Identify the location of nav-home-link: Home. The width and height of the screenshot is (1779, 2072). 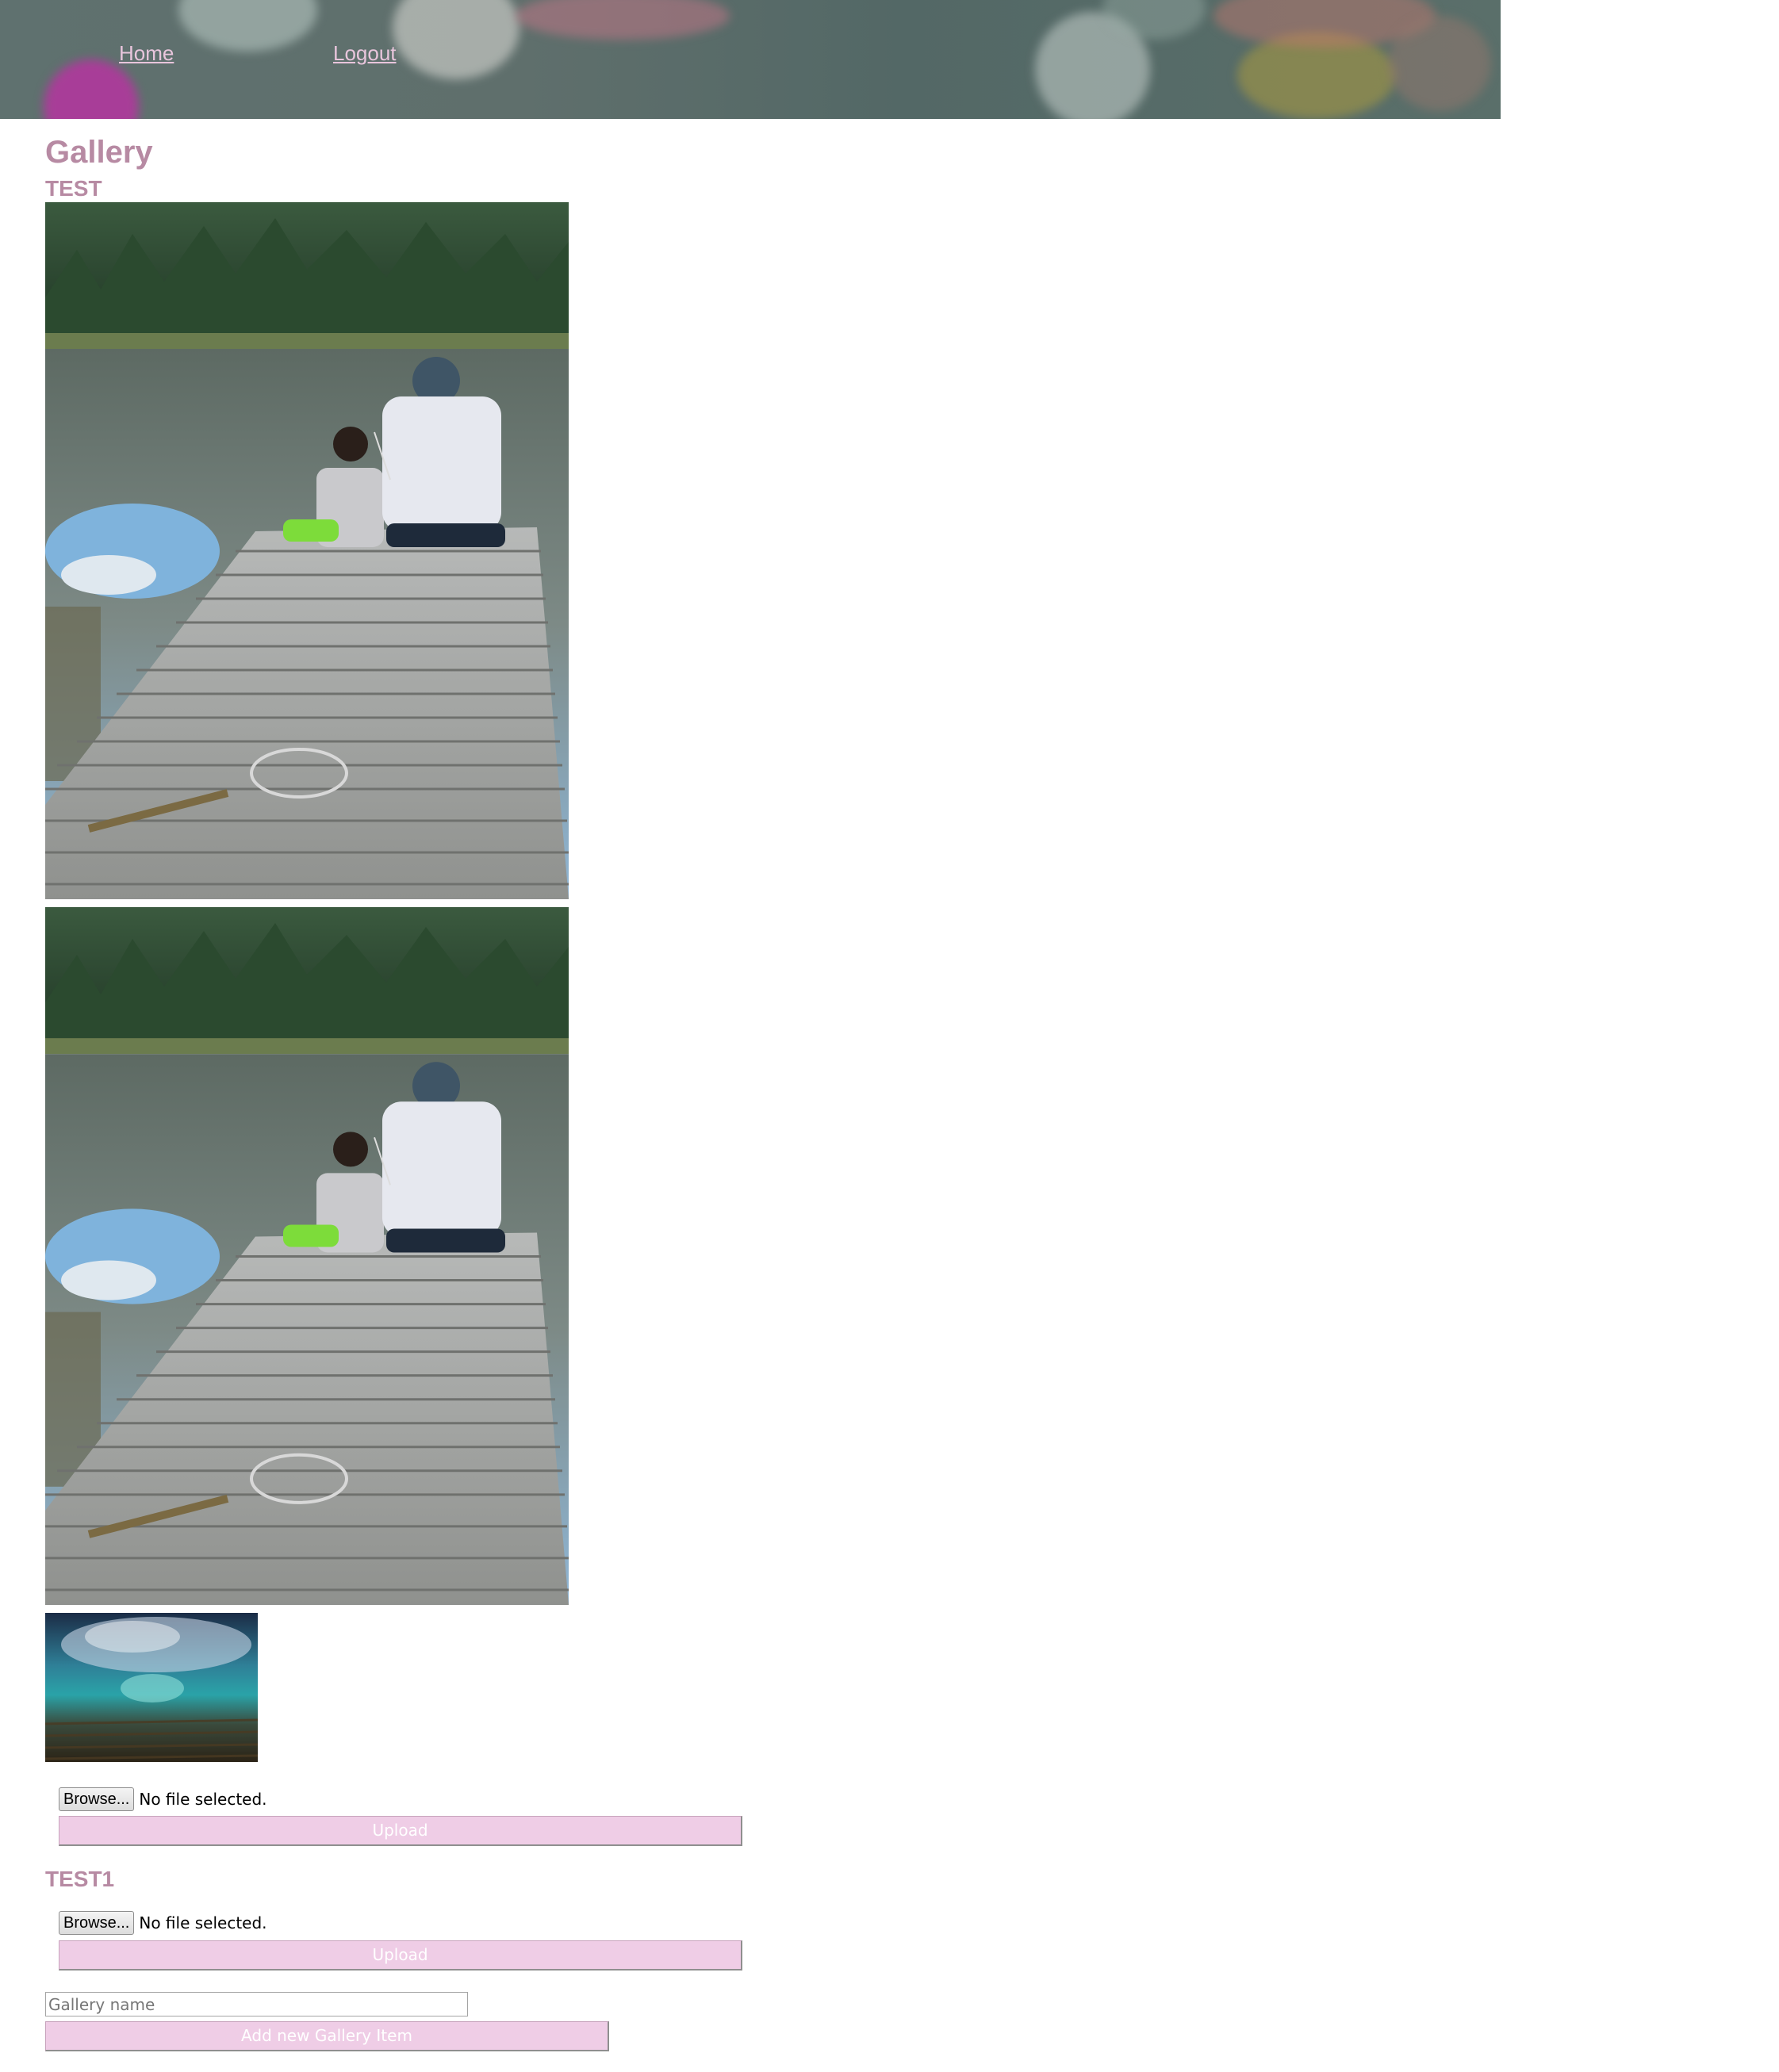
(147, 53).